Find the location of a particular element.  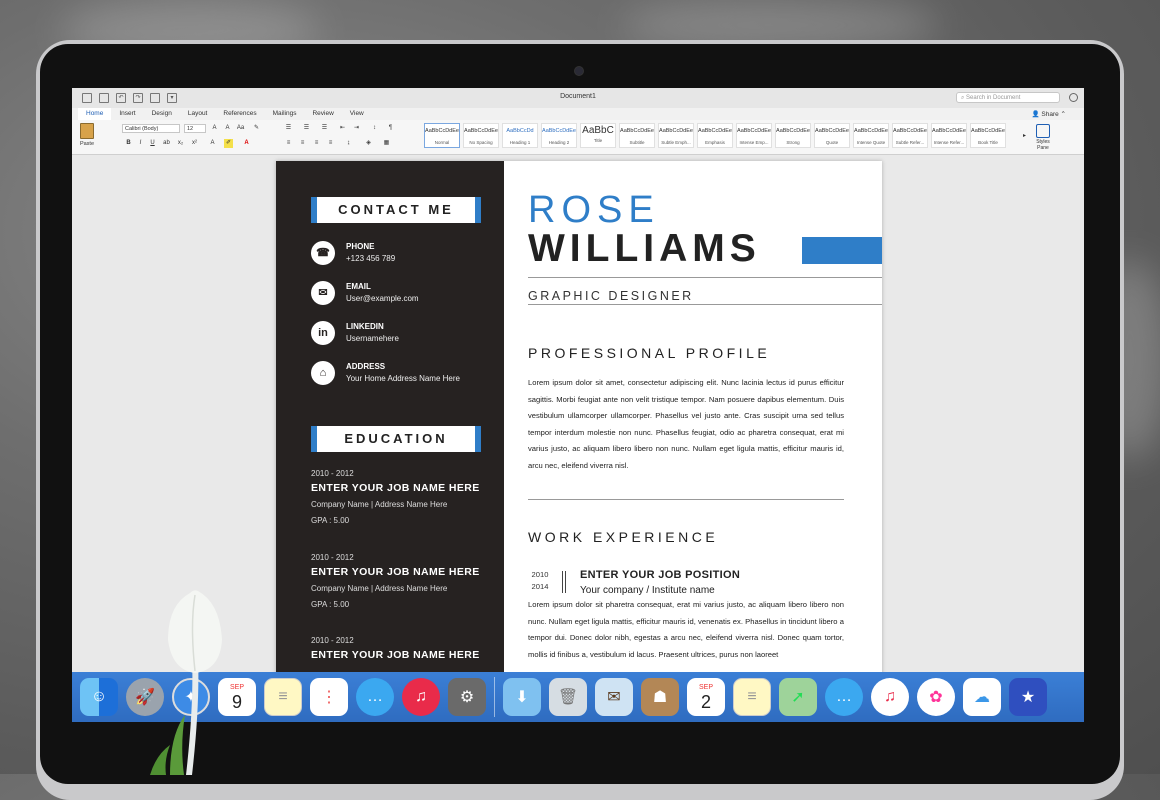

sort-icon: ↕ is located at coordinates (374, 128).